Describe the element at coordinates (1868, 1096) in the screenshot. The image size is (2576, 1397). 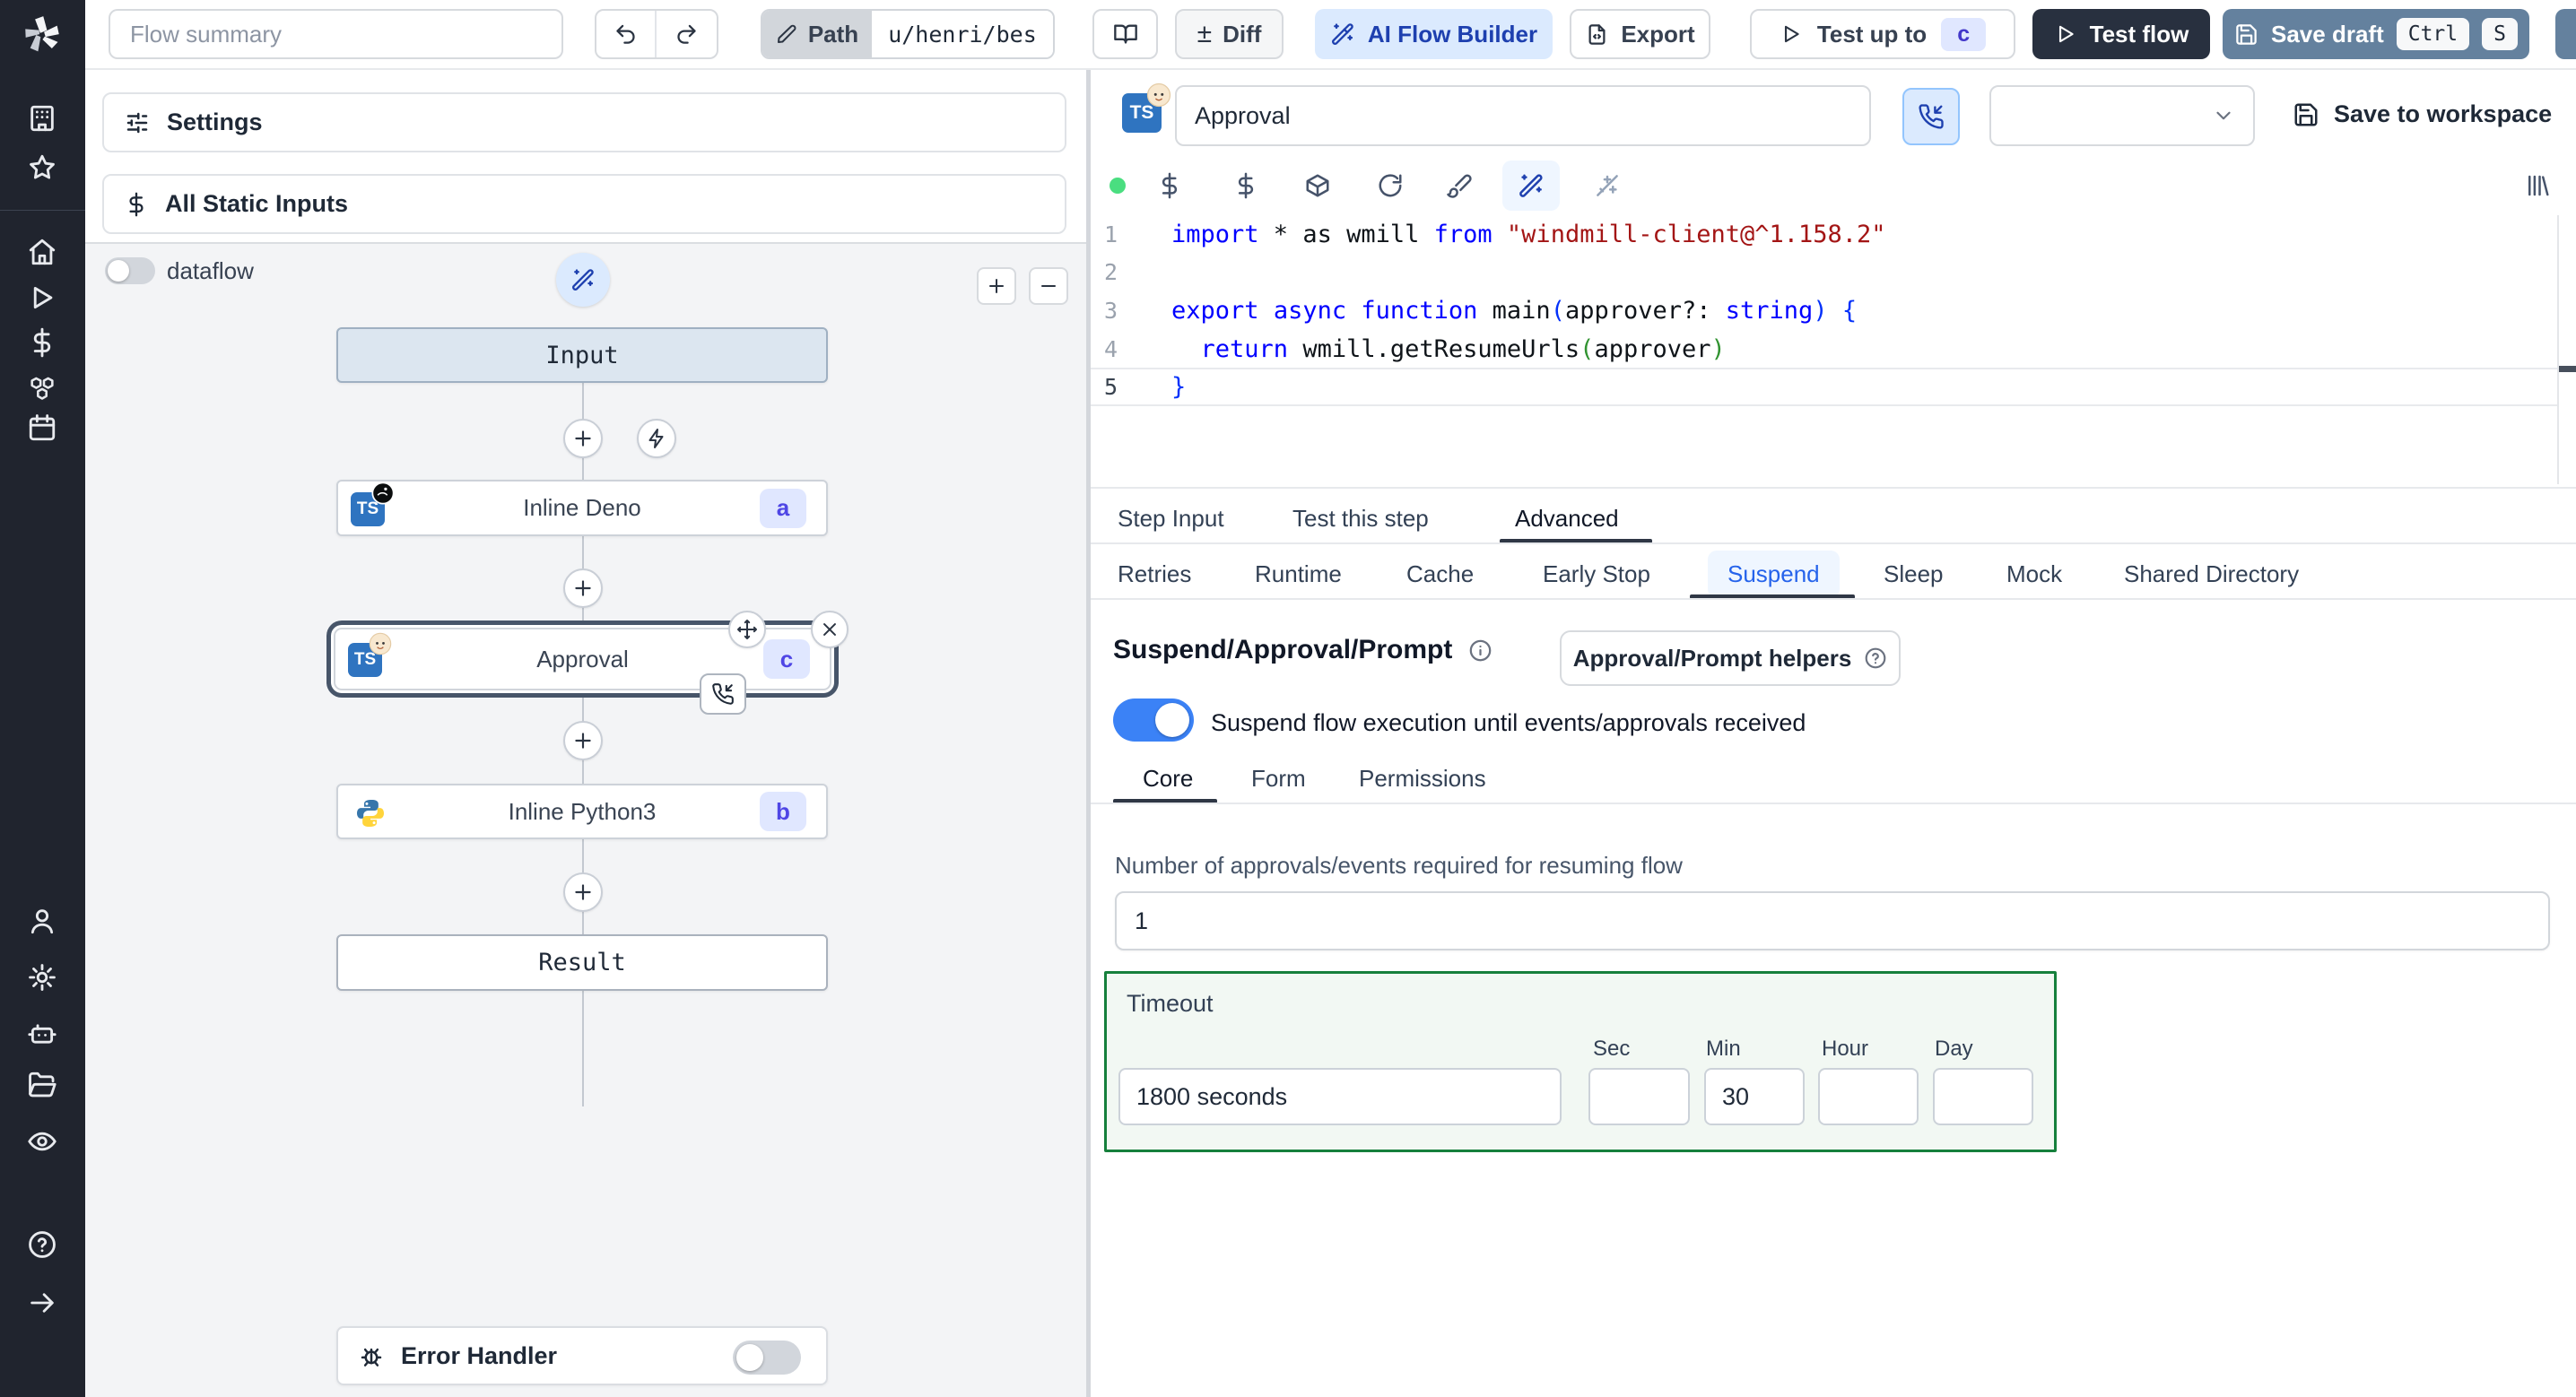
I see `timeout-hour-input` at that location.